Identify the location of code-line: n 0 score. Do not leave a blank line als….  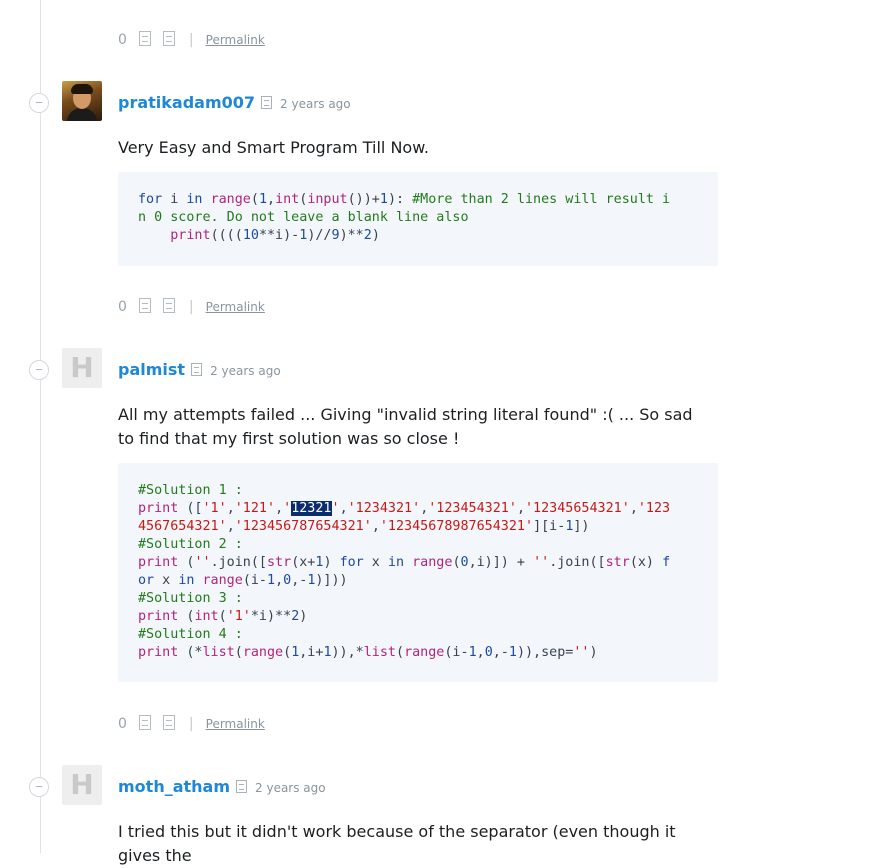
(303, 217).